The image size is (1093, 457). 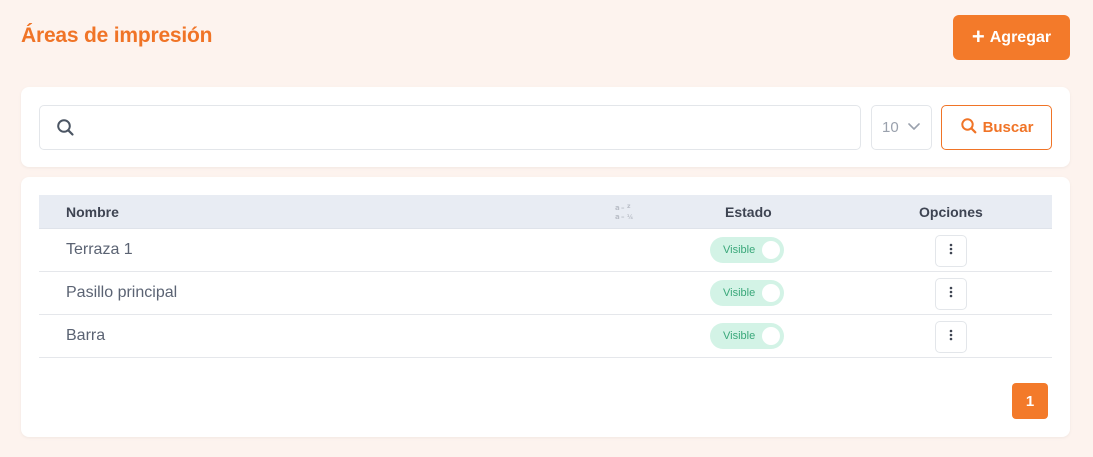 What do you see at coordinates (1020, 37) in the screenshot?
I see `add-button-label: Agregar` at bounding box center [1020, 37].